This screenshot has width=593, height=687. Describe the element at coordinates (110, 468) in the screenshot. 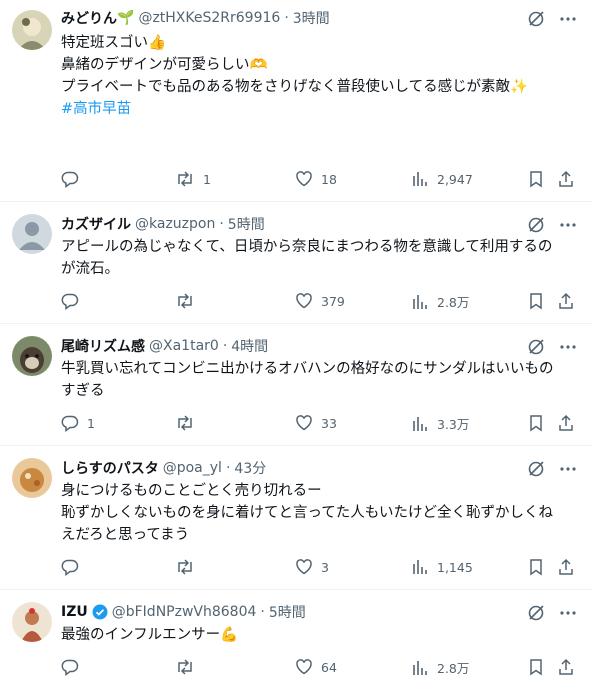

I see `display-name: しらすのパスタ` at that location.